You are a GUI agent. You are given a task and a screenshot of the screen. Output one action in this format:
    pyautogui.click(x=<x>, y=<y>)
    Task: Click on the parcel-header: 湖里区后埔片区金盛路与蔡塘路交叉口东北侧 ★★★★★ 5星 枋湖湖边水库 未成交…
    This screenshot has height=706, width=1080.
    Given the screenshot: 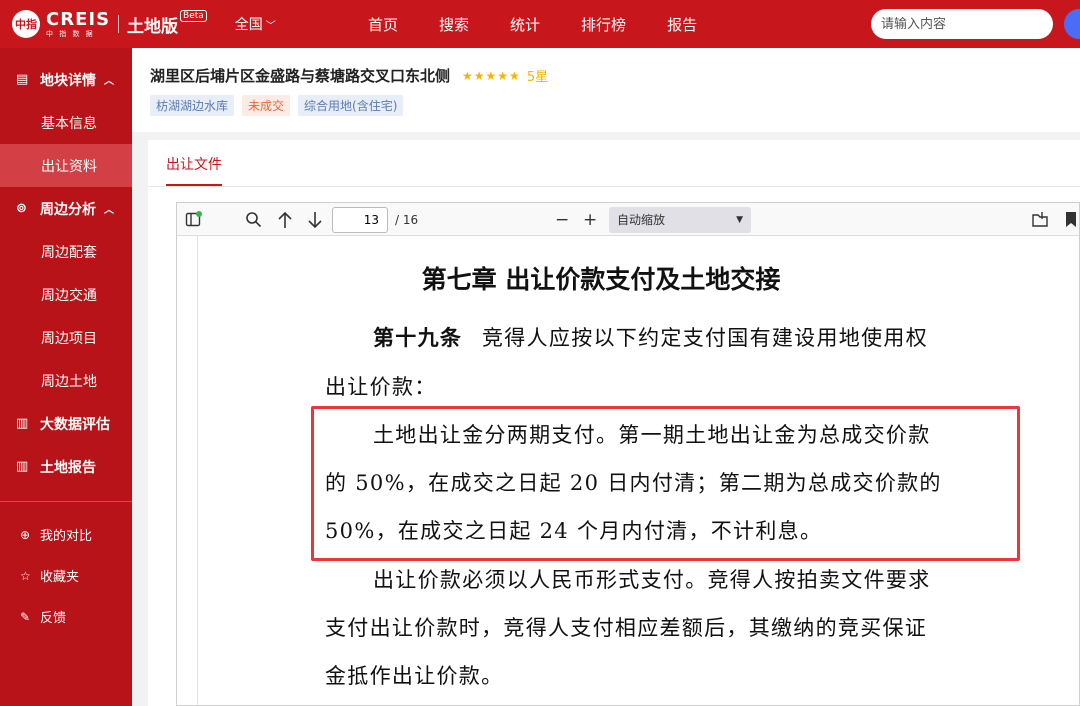 What is the action you would take?
    pyautogui.click(x=606, y=90)
    